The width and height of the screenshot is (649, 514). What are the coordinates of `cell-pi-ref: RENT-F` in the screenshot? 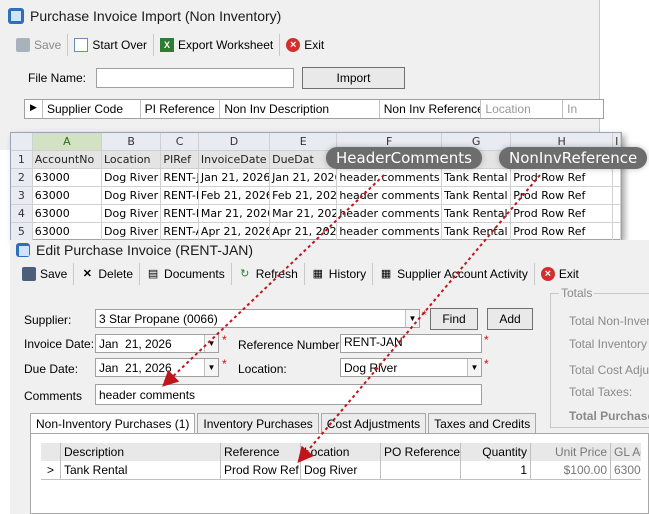 It's located at (180, 196).